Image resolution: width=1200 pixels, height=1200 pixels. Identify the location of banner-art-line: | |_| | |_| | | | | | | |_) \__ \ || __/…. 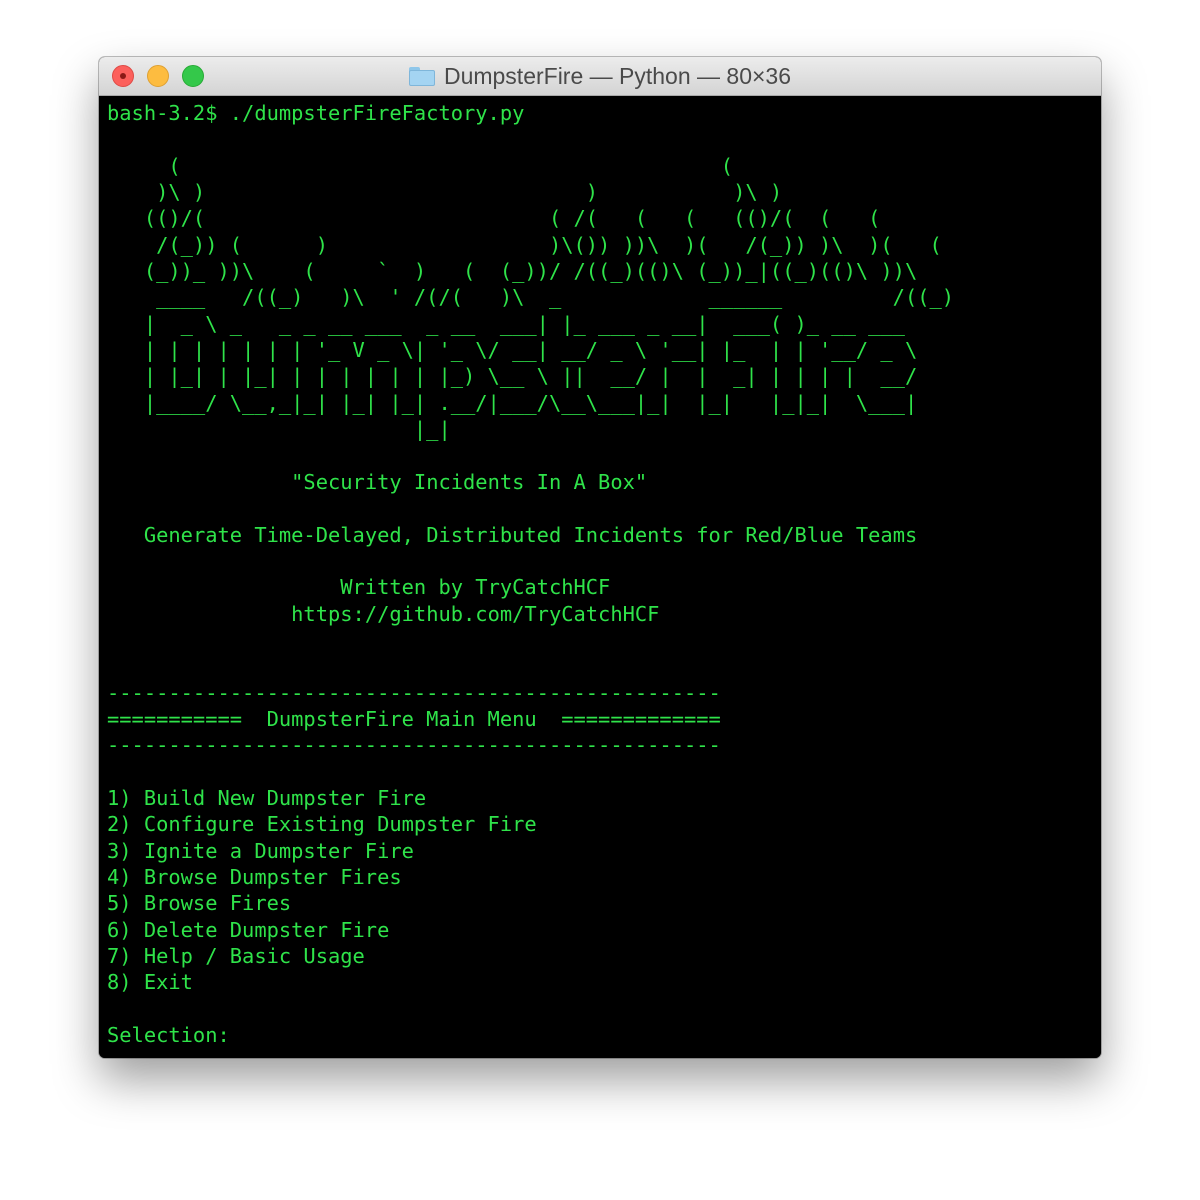
(512, 376).